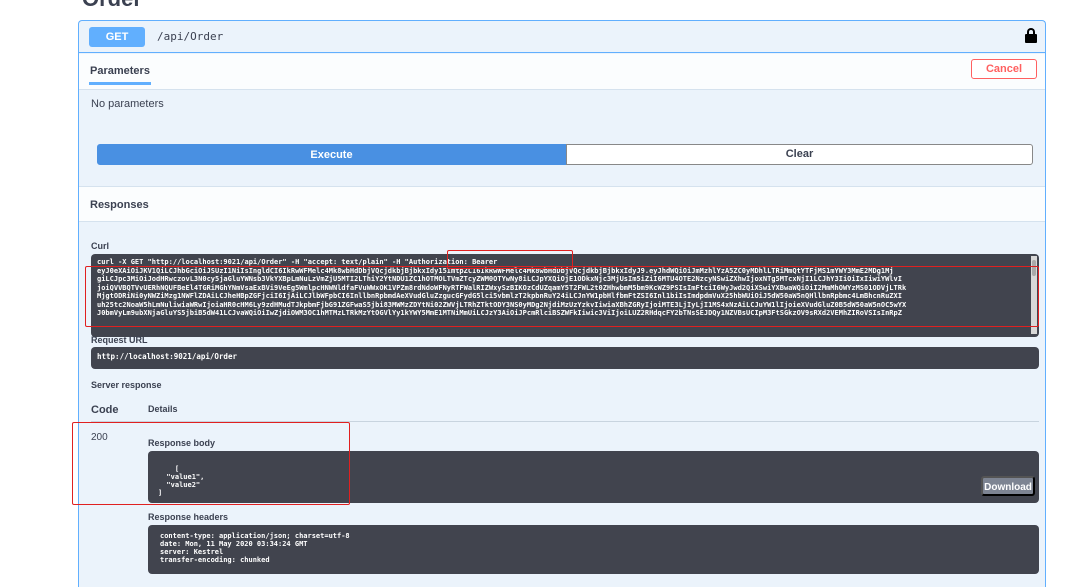 This screenshot has width=1080, height=587. I want to click on chevron-down-icon: ⌄, so click(1027, 1).